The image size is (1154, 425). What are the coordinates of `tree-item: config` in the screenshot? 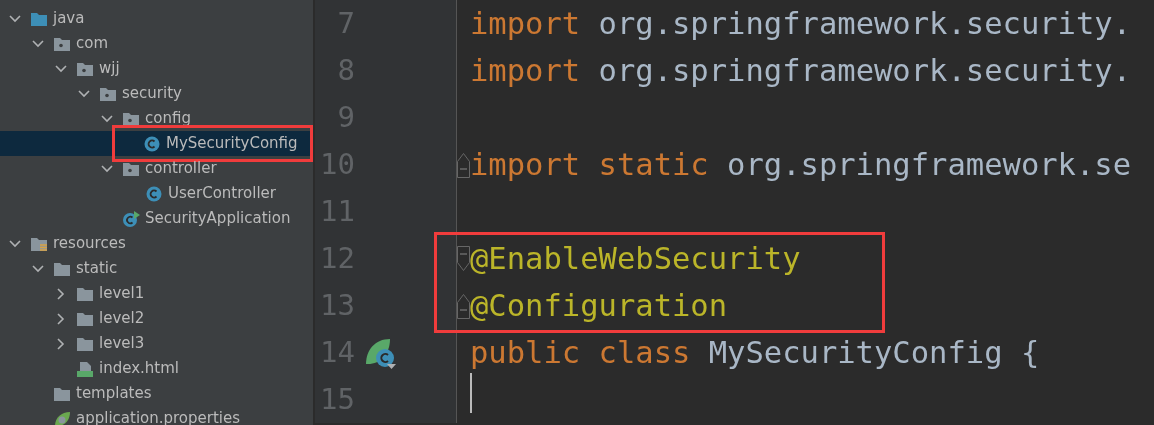 It's located at (156, 118).